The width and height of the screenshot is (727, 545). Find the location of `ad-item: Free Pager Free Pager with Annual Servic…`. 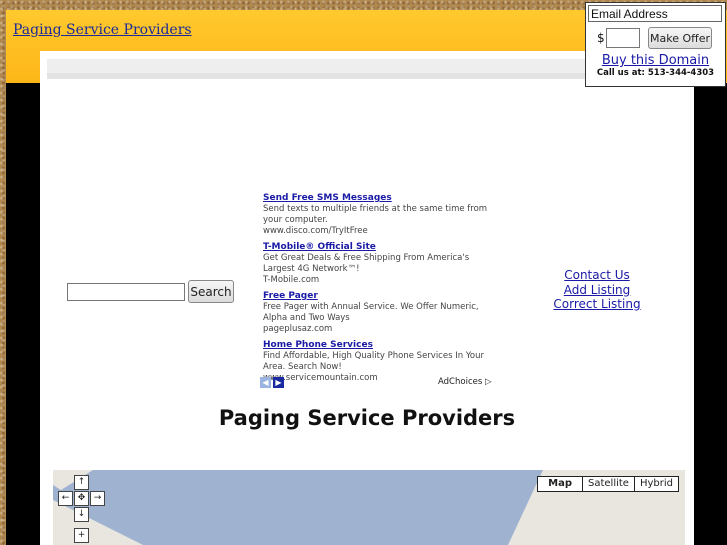

ad-item: Free Pager Free Pager with Annual Servic… is located at coordinates (379, 312).